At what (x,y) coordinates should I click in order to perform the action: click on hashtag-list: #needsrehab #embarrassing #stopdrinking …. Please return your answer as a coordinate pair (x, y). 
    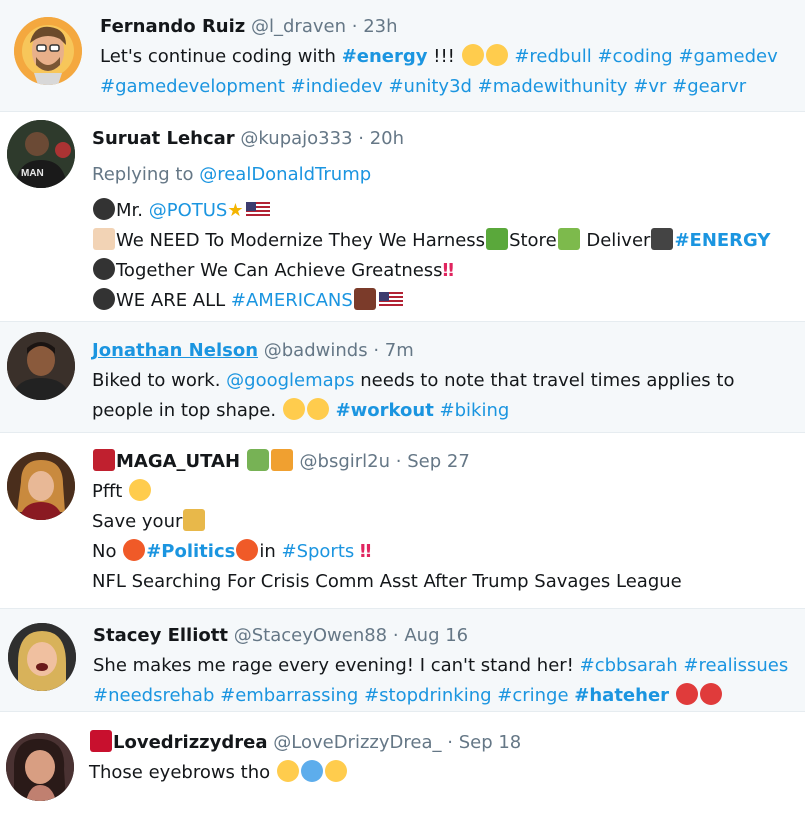
    Looking at the image, I should click on (331, 695).